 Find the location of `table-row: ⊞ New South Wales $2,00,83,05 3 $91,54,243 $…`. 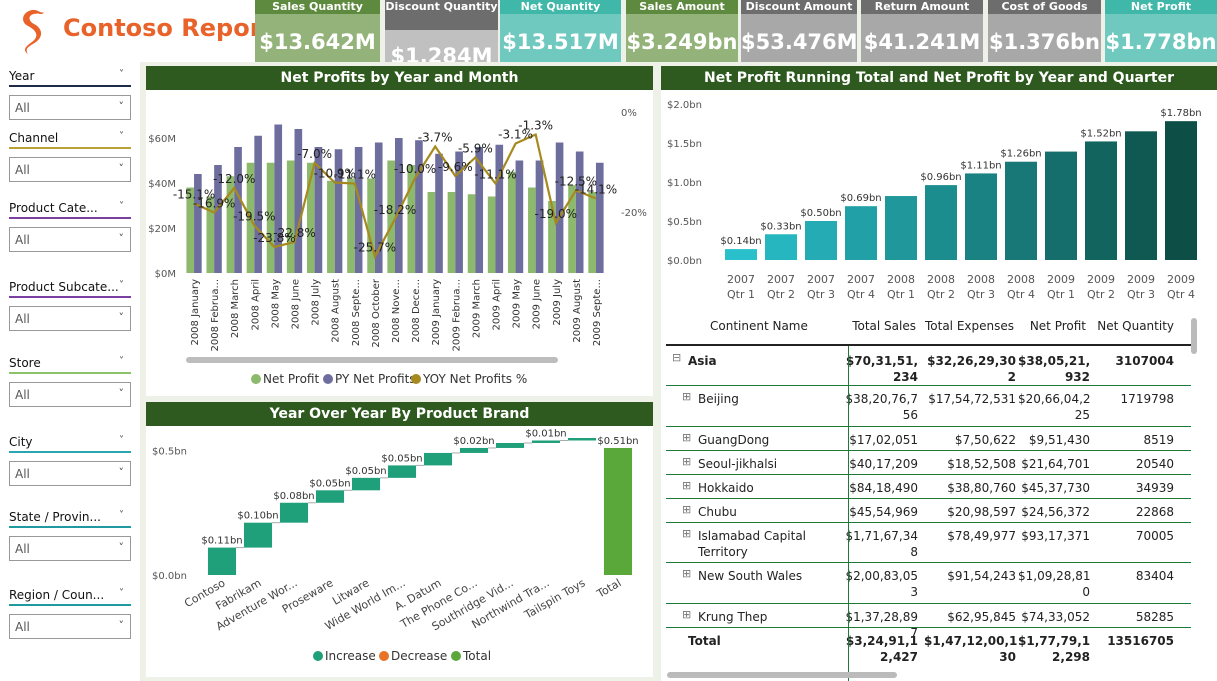

table-row: ⊞ New South Wales $2,00,83,05 3 $91,54,243 $… is located at coordinates (928, 583).